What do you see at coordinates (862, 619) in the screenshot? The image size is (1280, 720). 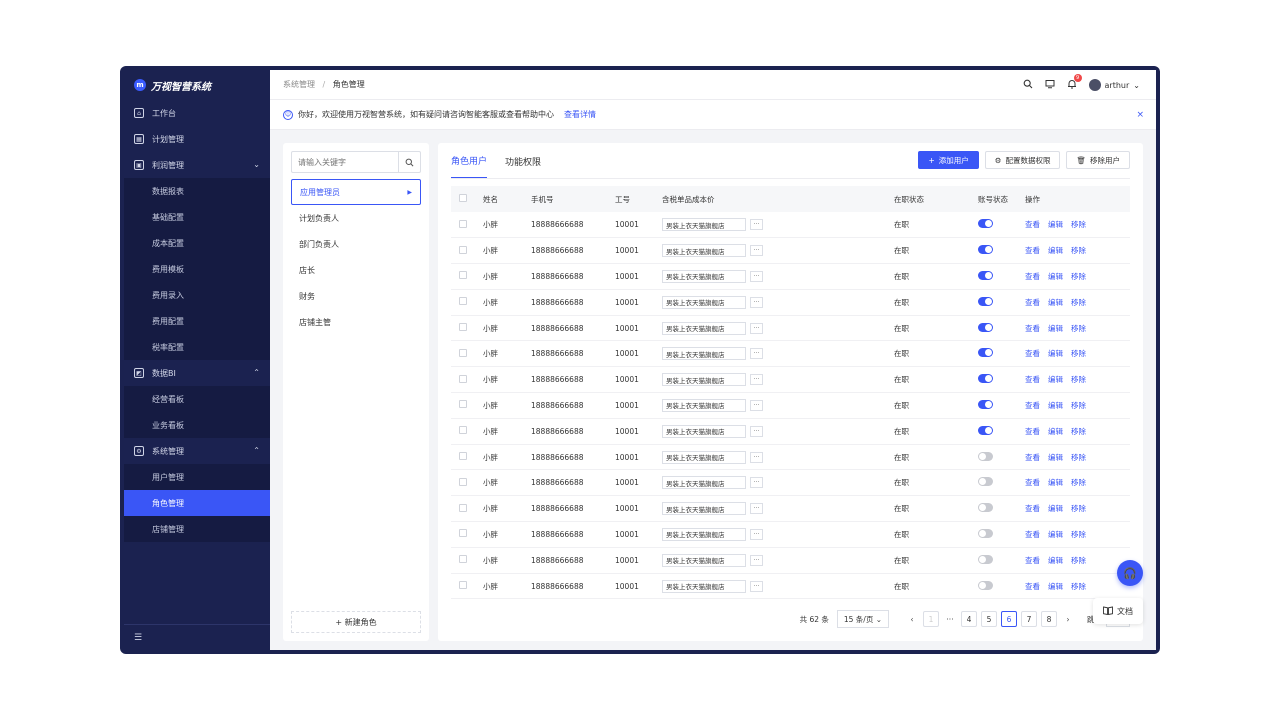 I see `page-size-select: 15 条/页 ⌄` at bounding box center [862, 619].